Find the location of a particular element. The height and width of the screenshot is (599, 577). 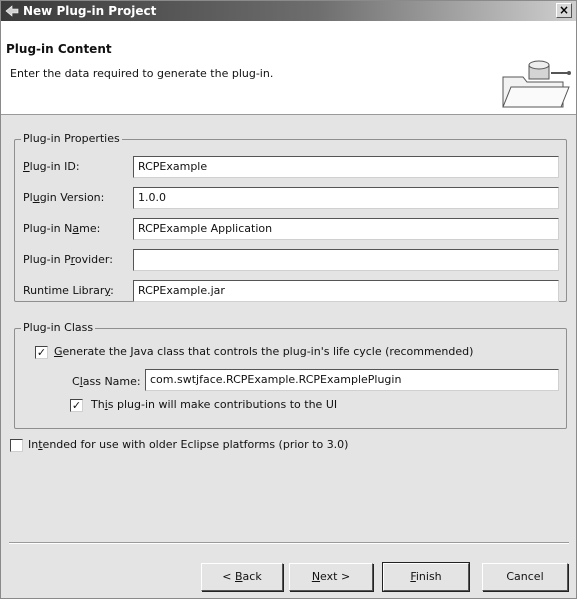

class-name-label: Class Name: is located at coordinates (106, 381).